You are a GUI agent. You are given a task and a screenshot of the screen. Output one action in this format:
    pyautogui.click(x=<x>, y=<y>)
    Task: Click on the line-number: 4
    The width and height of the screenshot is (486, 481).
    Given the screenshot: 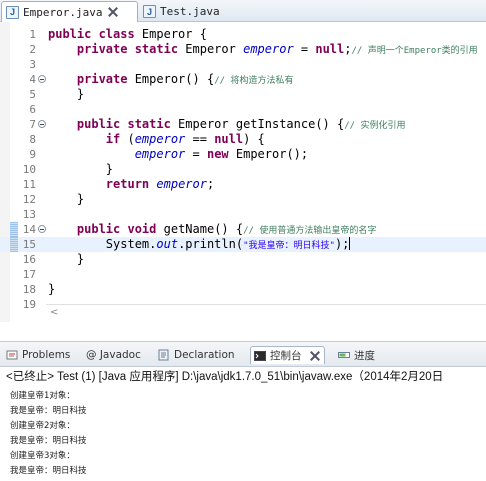 What is the action you would take?
    pyautogui.click(x=32, y=79)
    